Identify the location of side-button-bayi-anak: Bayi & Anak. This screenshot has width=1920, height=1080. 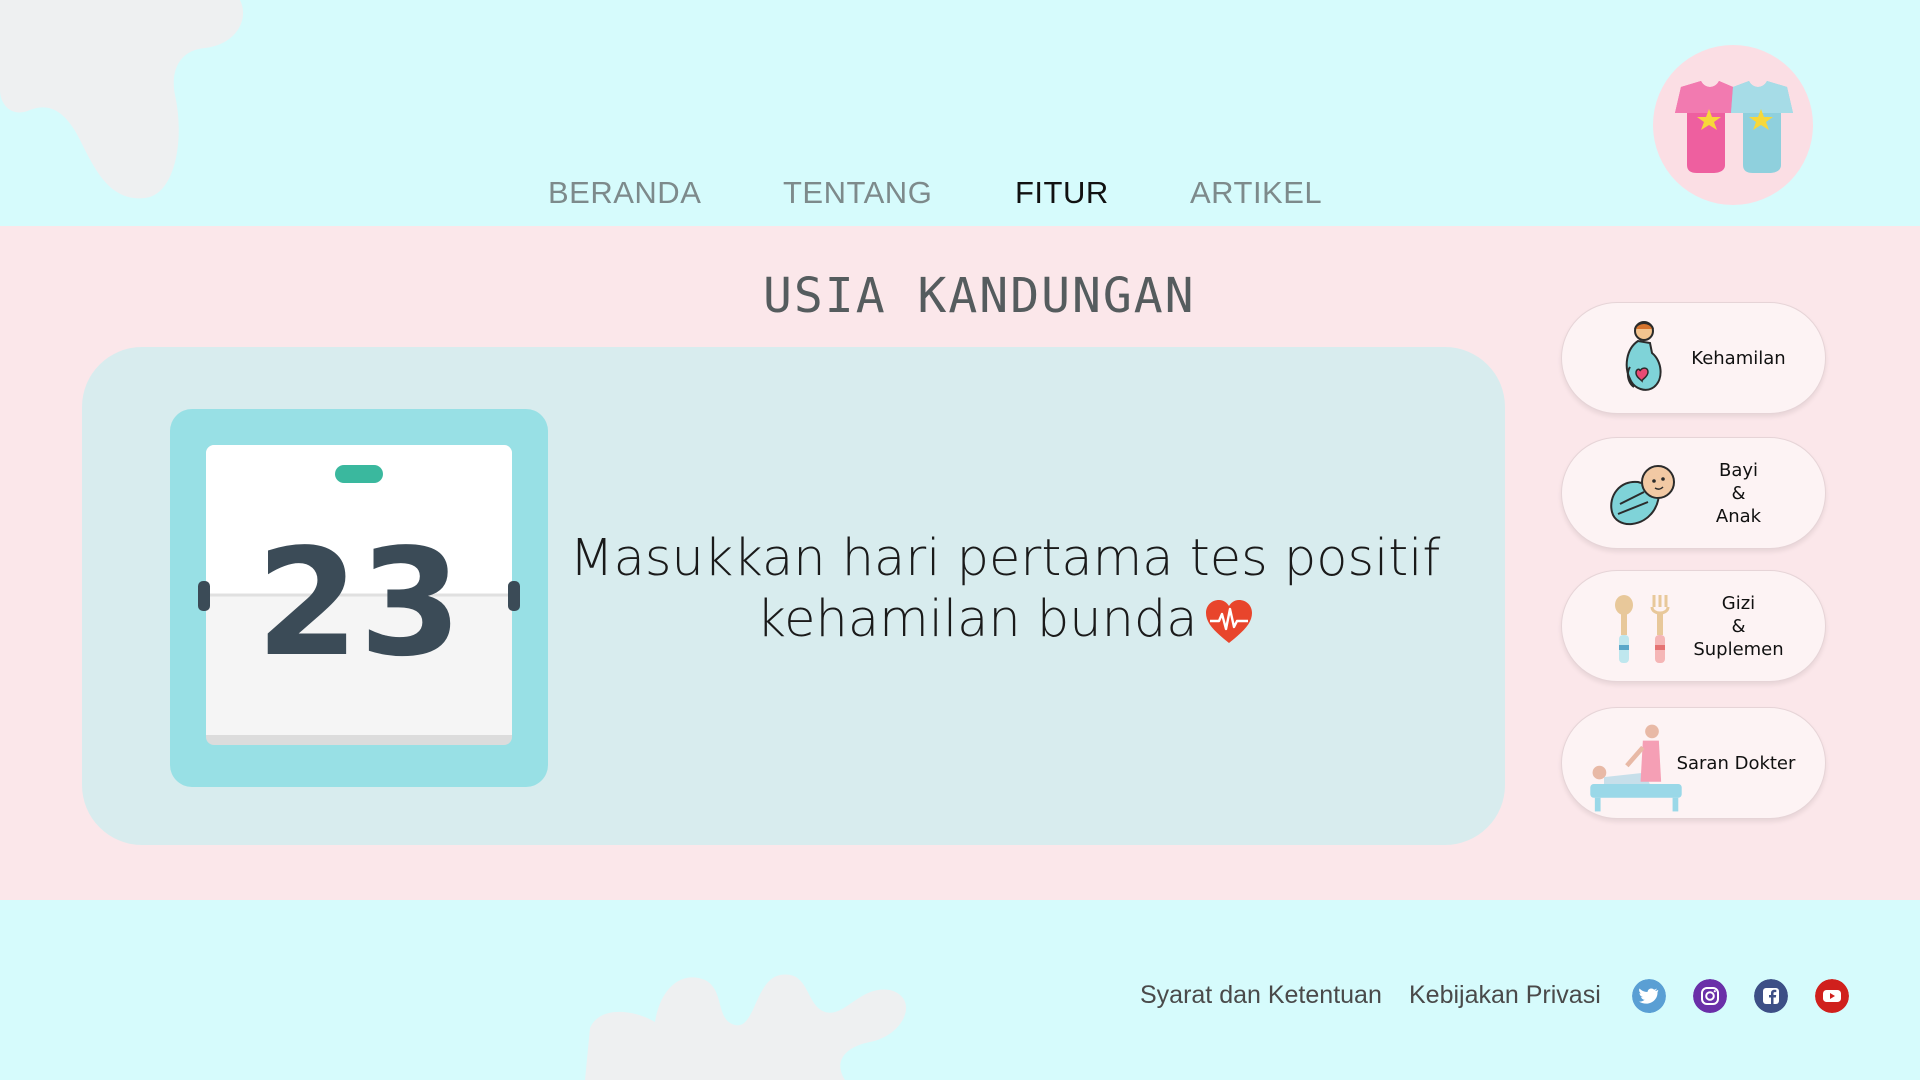
(1693, 493).